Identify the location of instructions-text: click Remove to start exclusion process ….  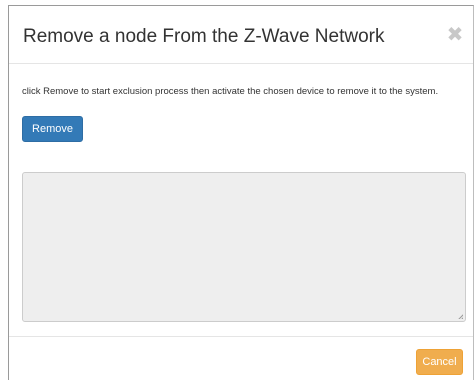
(230, 91).